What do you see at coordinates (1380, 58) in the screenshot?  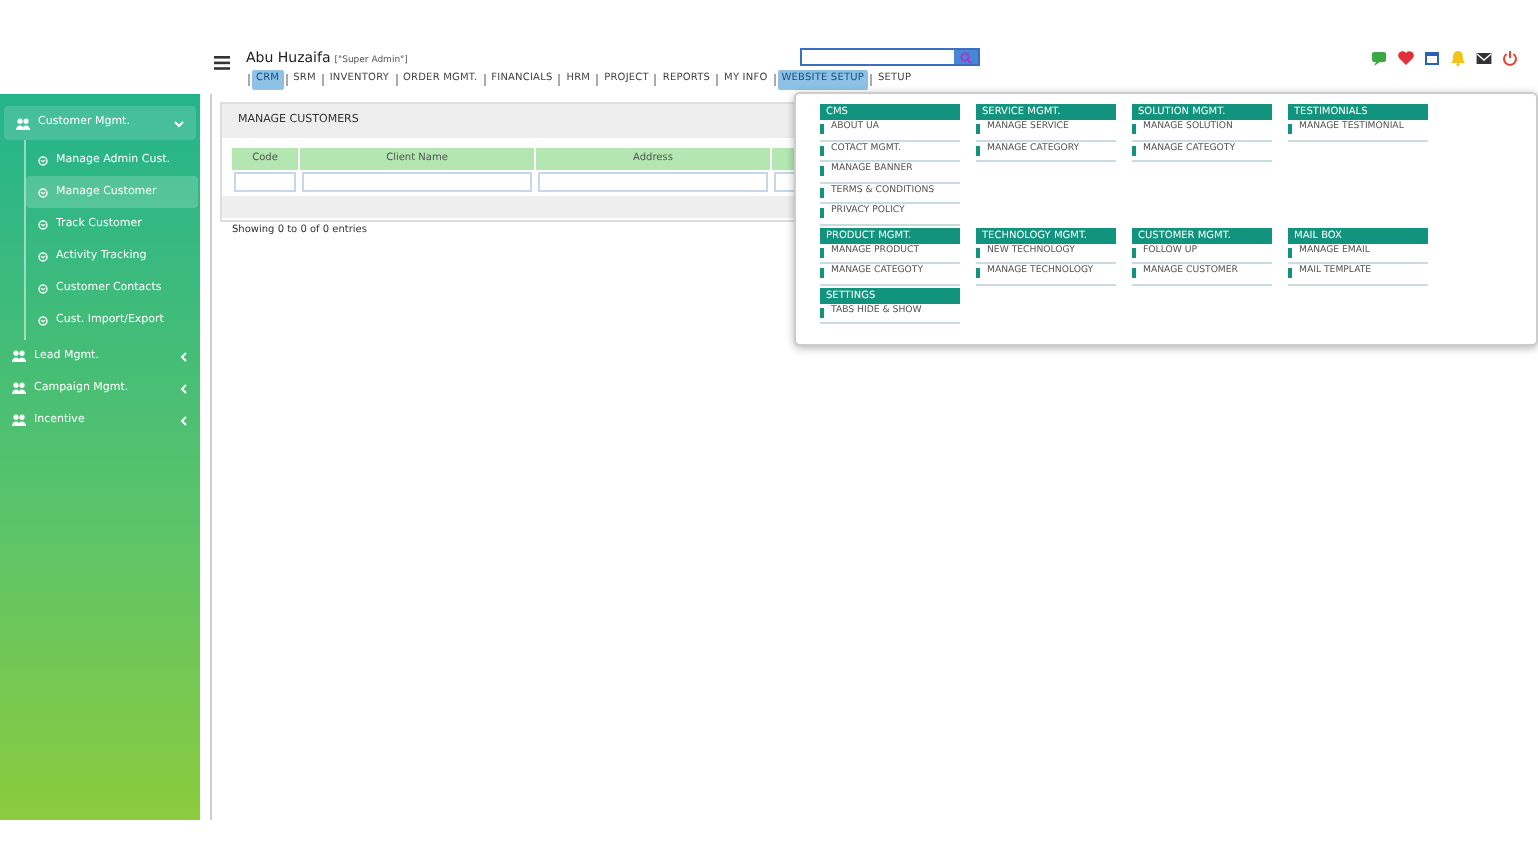 I see `chat-icon` at bounding box center [1380, 58].